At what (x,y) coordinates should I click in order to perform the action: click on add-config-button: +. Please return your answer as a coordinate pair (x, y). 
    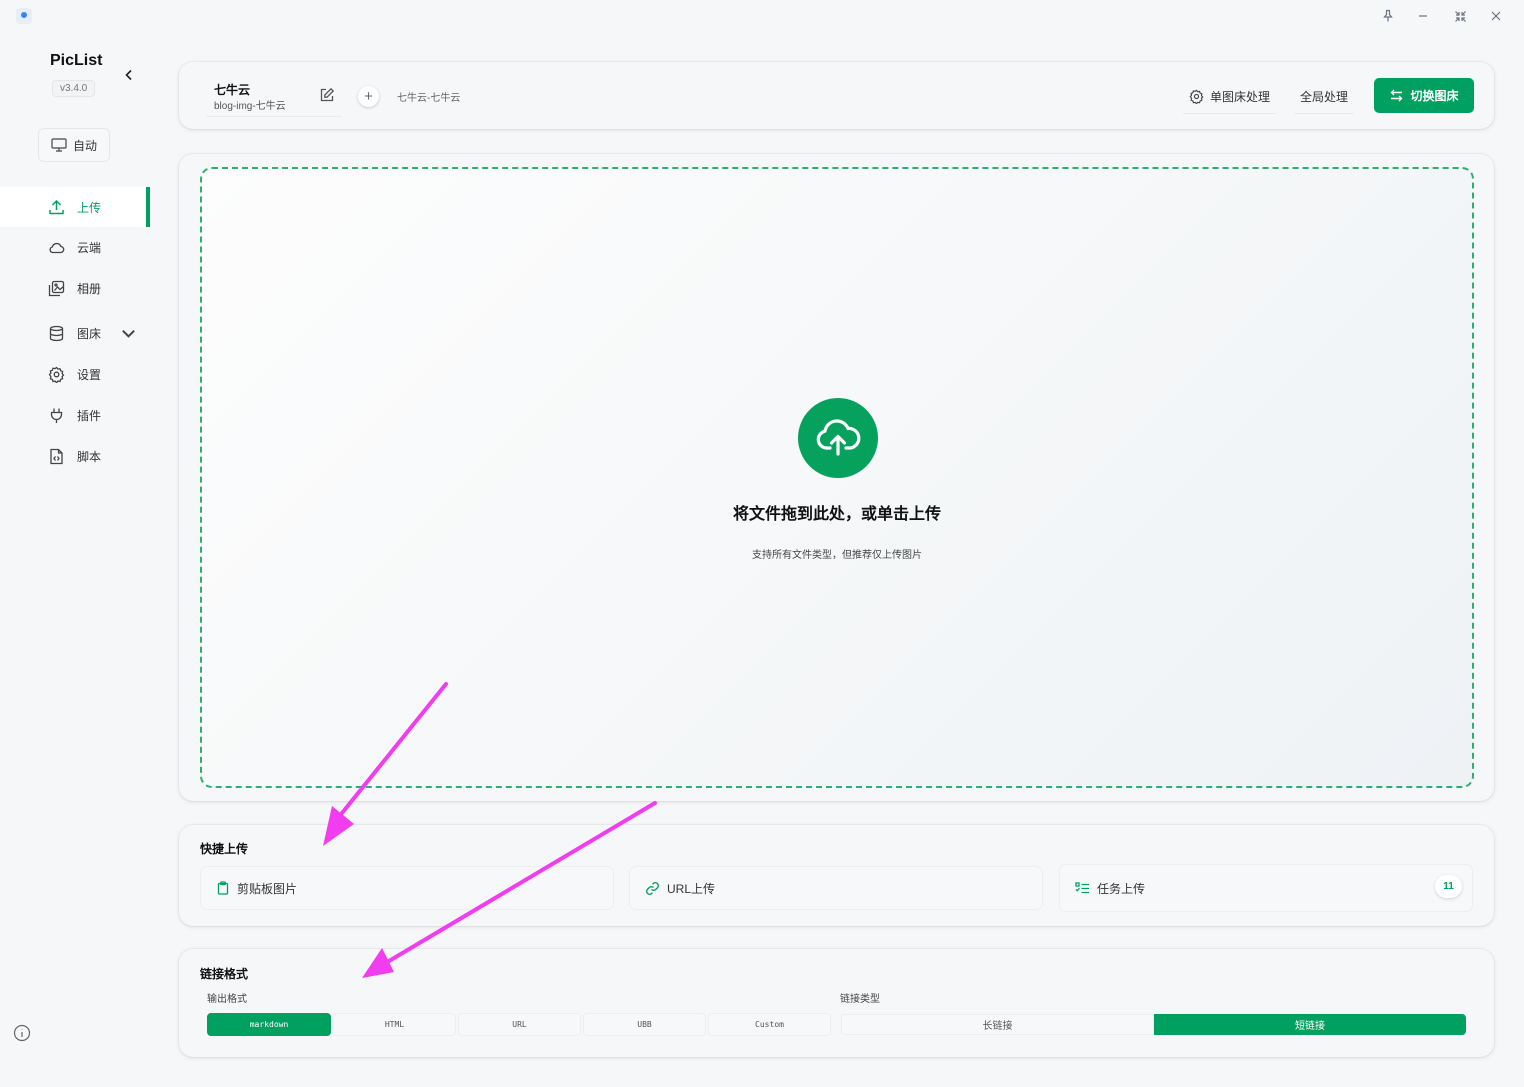
    Looking at the image, I should click on (368, 96).